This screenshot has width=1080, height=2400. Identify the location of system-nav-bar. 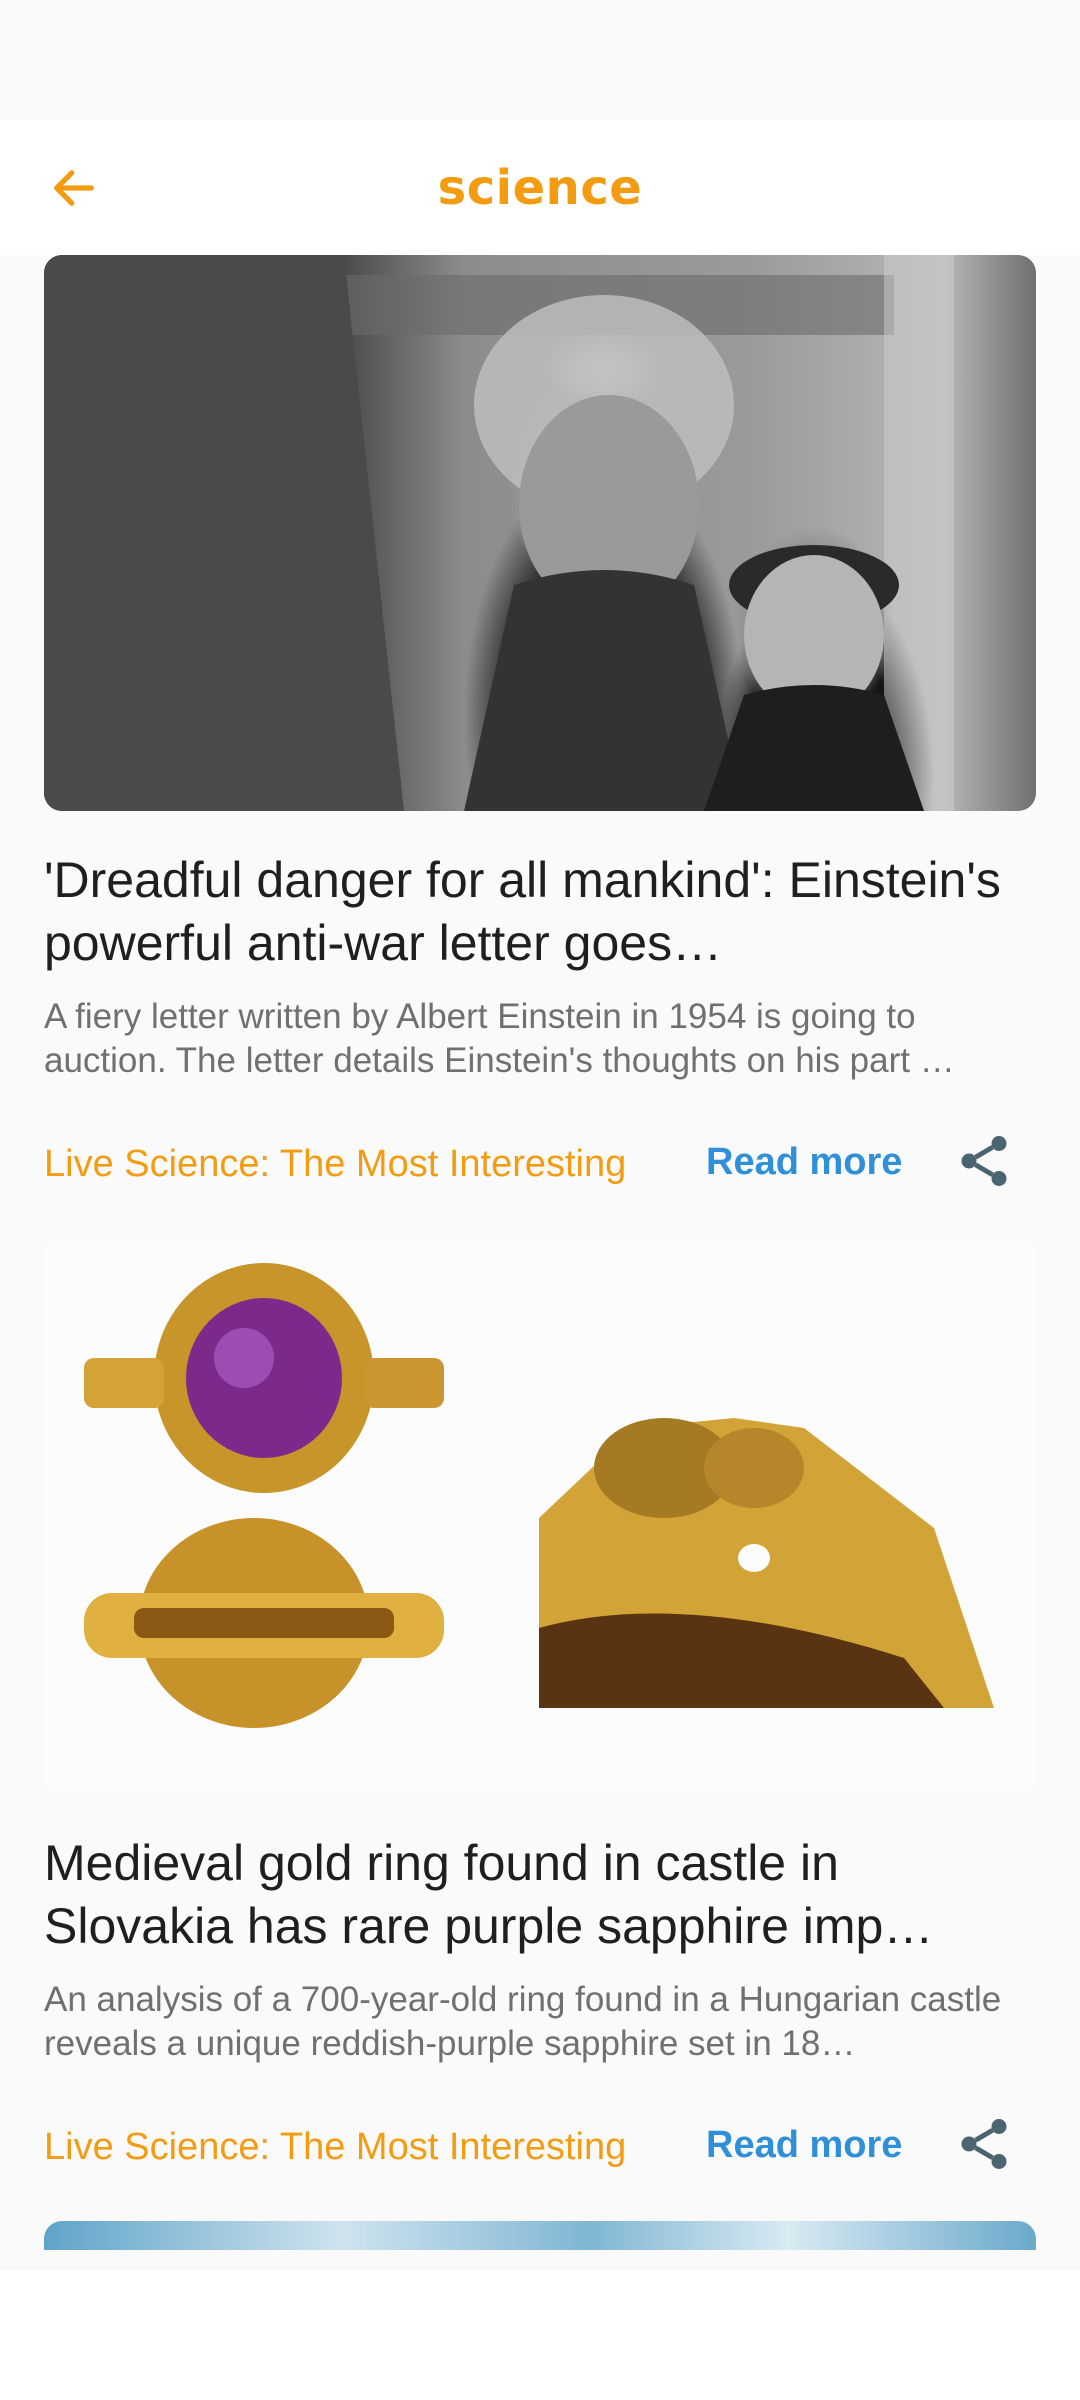
(540, 2335).